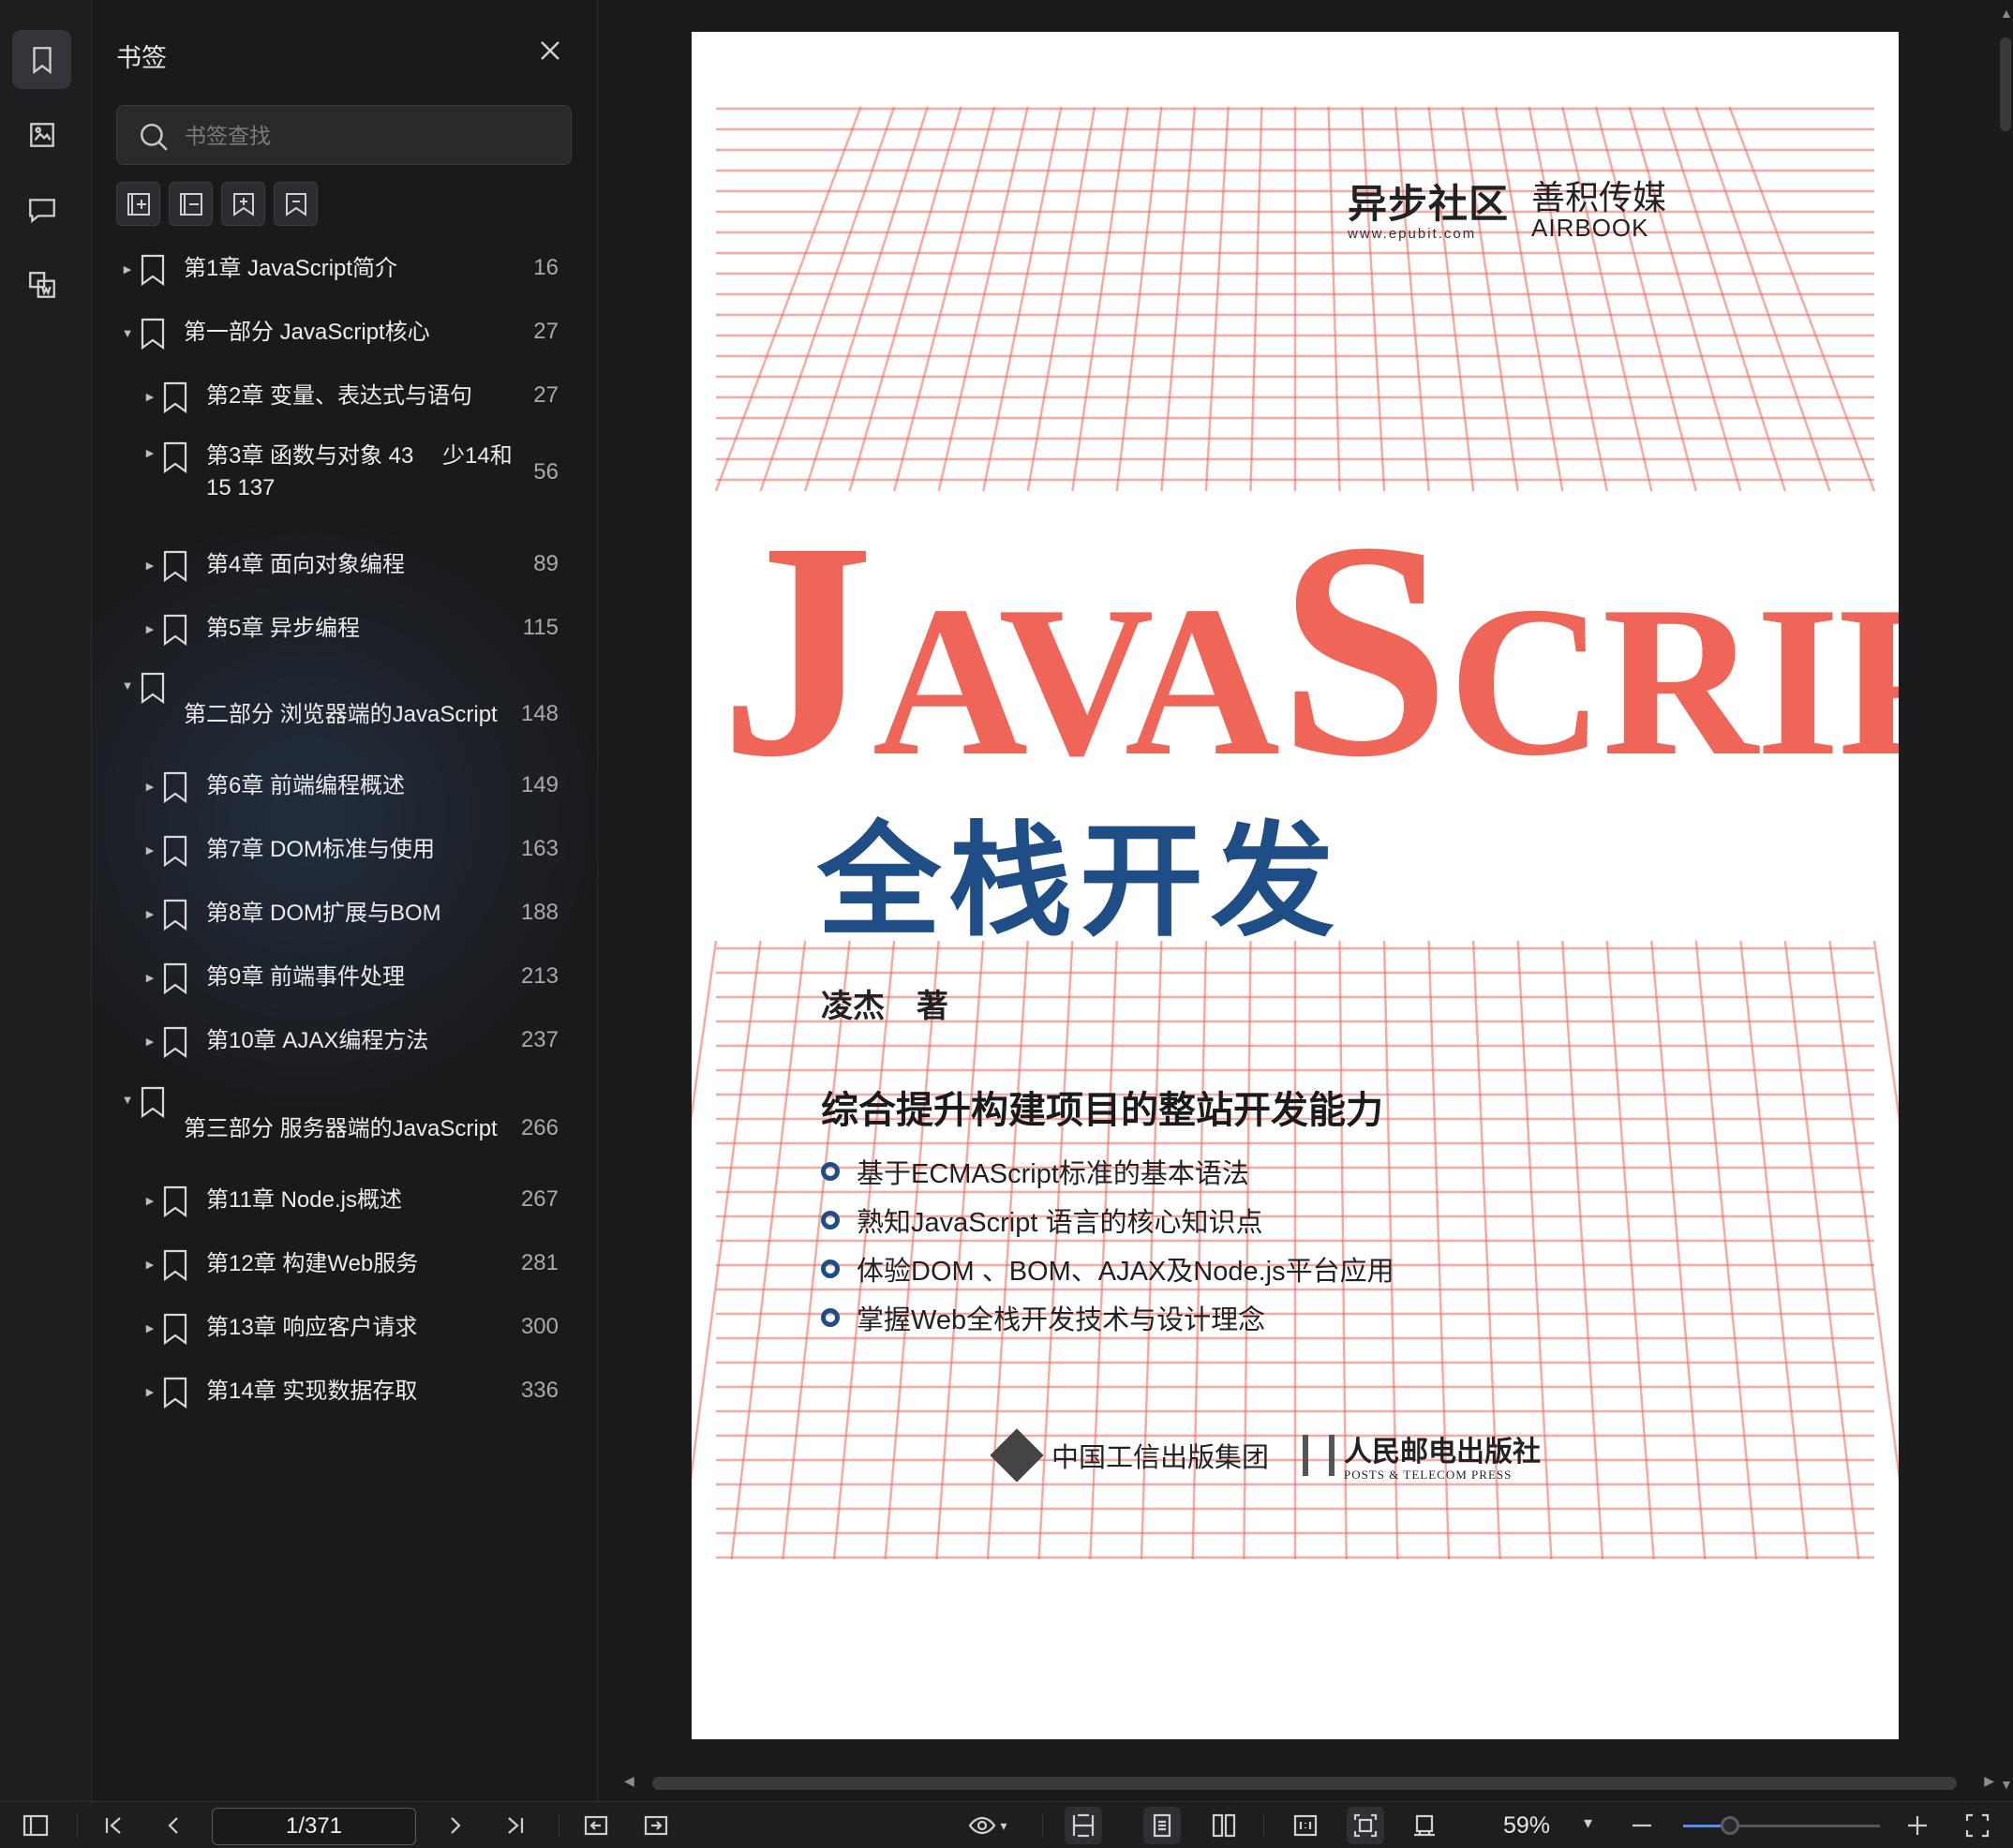  Describe the element at coordinates (344, 333) in the screenshot. I see `bookmark-item: ▼ 第一部分 JavaScript核心 27` at that location.